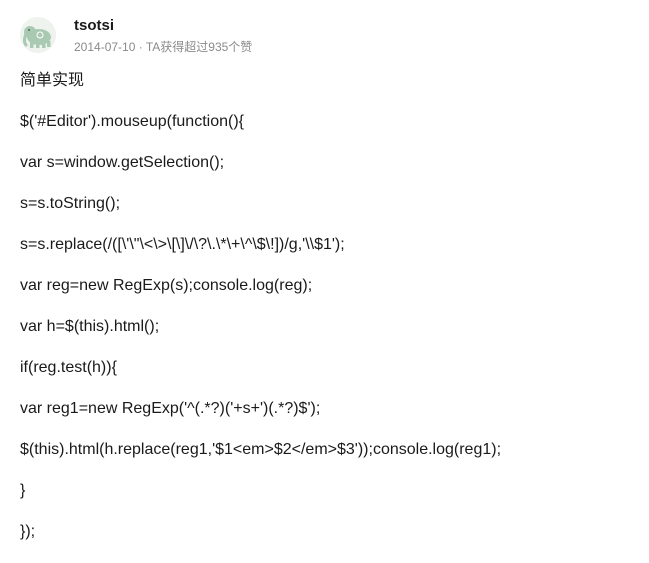 The height and width of the screenshot is (563, 649). I want to click on elephant-avatar-icon, so click(38, 35).